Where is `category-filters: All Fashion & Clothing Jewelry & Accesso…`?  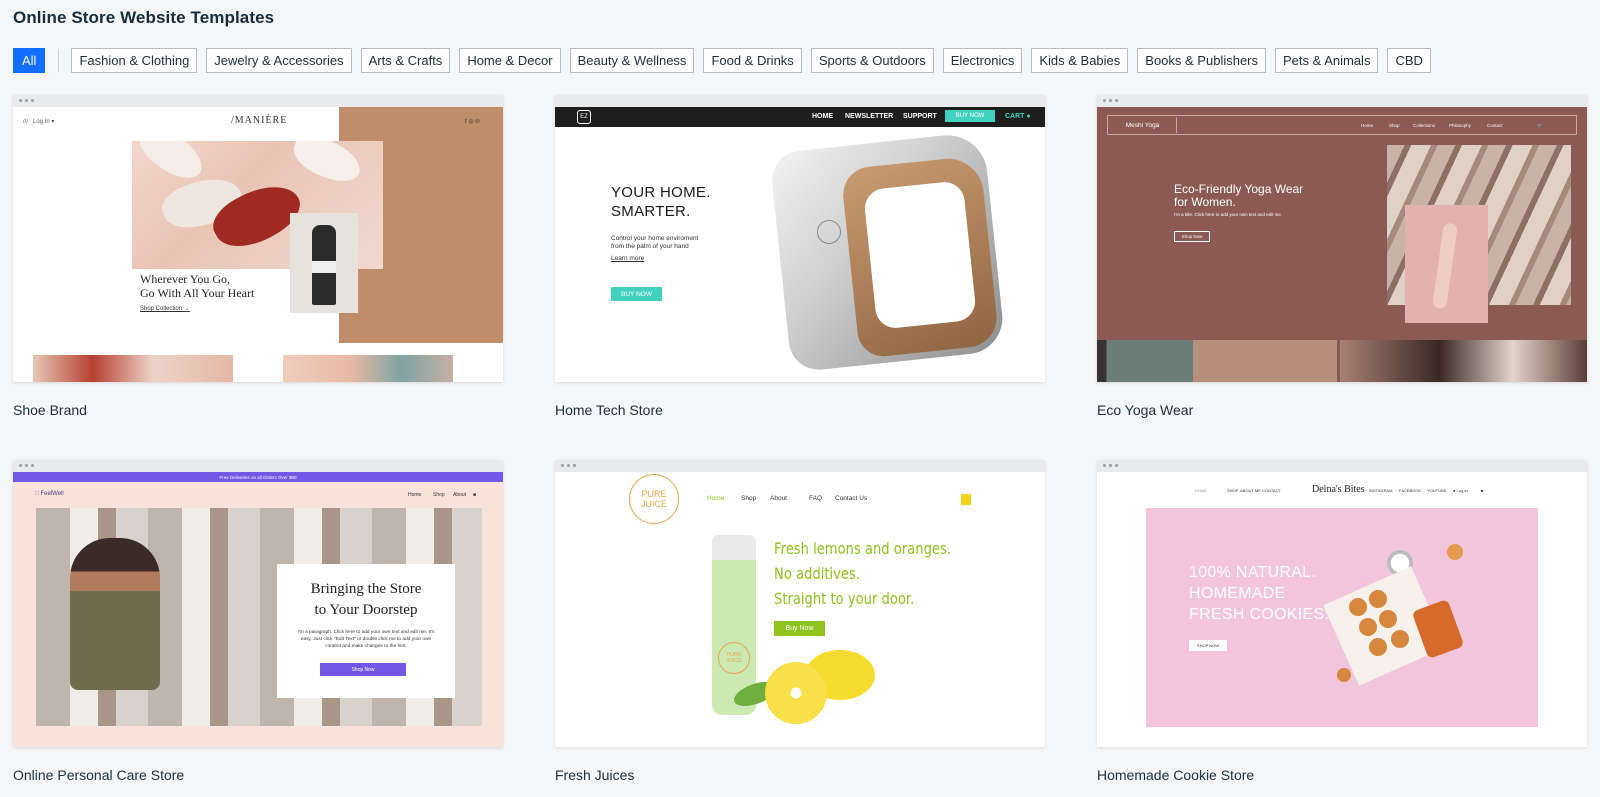
category-filters: All Fashion & Clothing Jewelry & Accesso… is located at coordinates (726, 60).